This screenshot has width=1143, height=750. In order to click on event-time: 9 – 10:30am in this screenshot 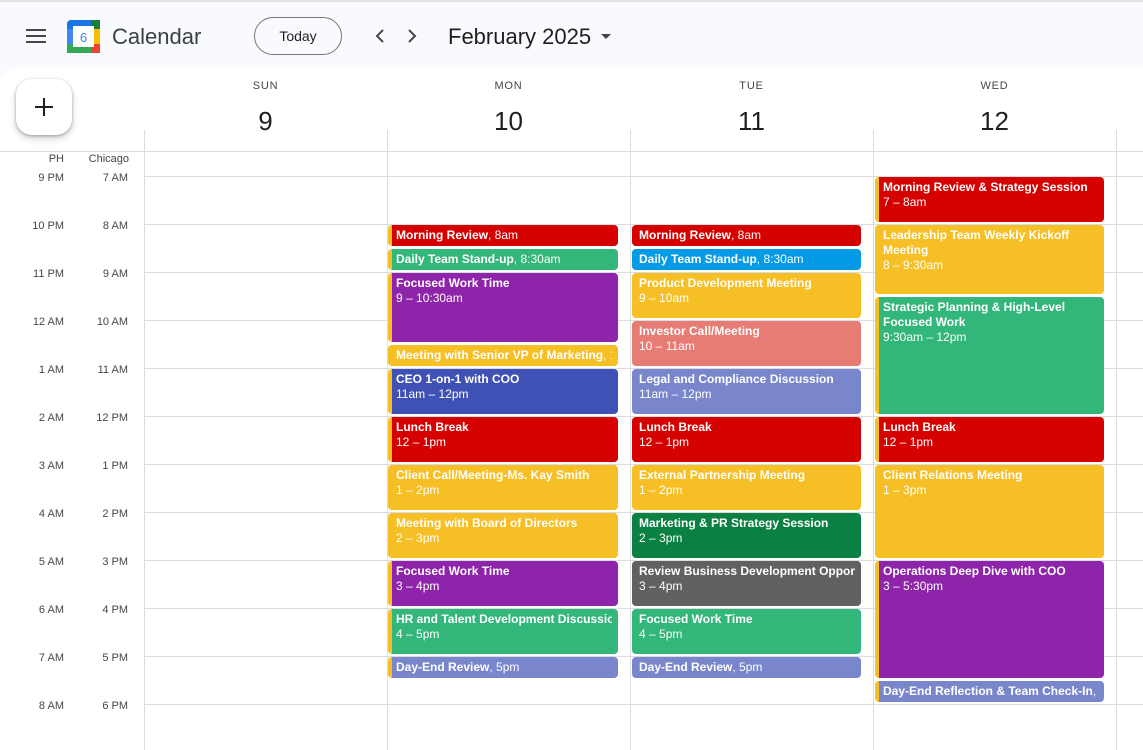, I will do `click(429, 298)`.